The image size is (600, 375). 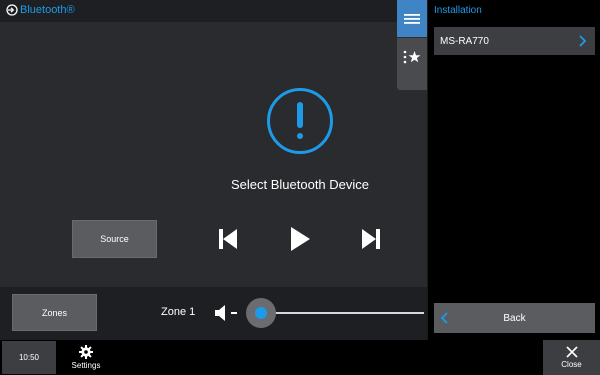 What do you see at coordinates (54, 312) in the screenshot?
I see `zones-button: Zones` at bounding box center [54, 312].